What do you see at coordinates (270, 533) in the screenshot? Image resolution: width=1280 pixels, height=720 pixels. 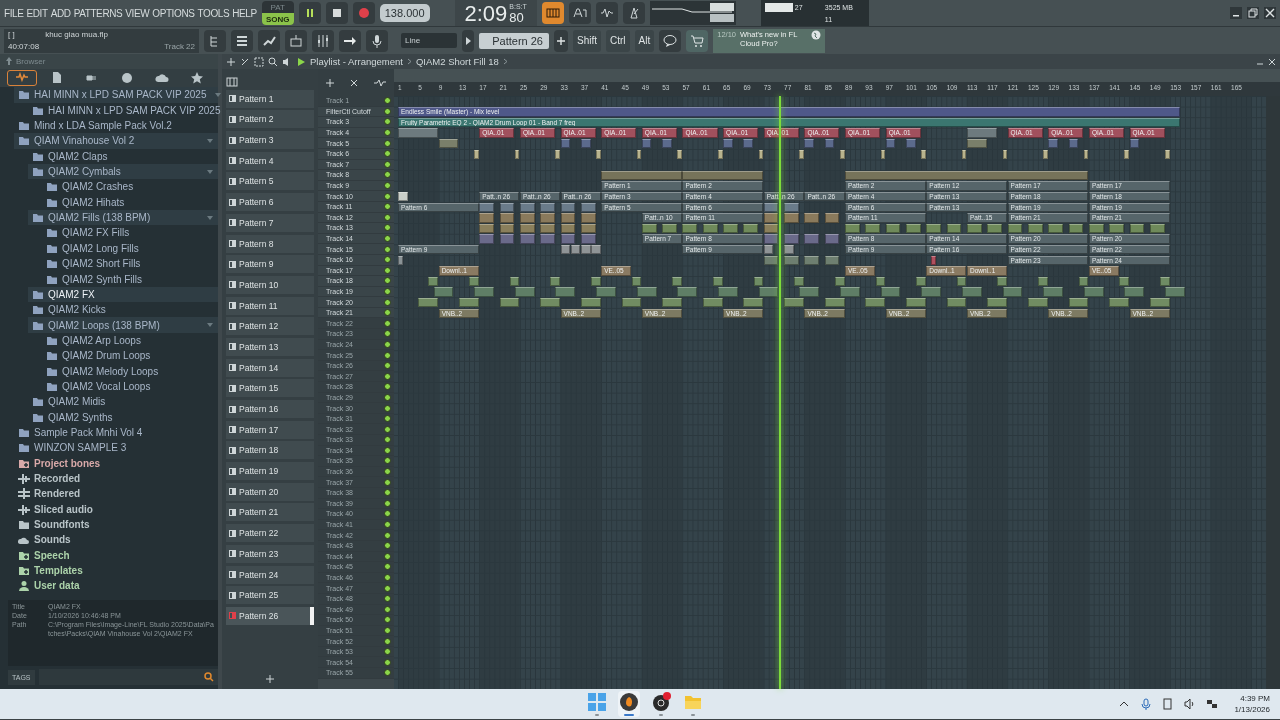 I see `pattern-item: Pattern 22` at bounding box center [270, 533].